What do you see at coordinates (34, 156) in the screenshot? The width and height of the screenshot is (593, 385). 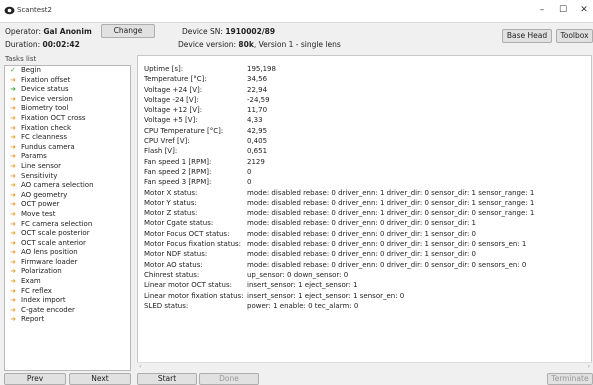 I see `task-label: Params` at bounding box center [34, 156].